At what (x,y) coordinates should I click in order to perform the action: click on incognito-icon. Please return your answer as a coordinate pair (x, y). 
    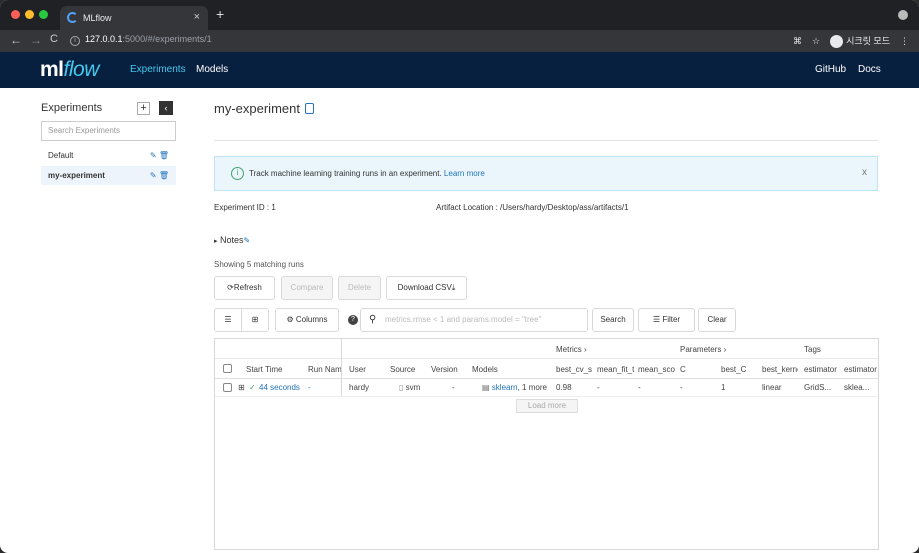
    Looking at the image, I should click on (837, 42).